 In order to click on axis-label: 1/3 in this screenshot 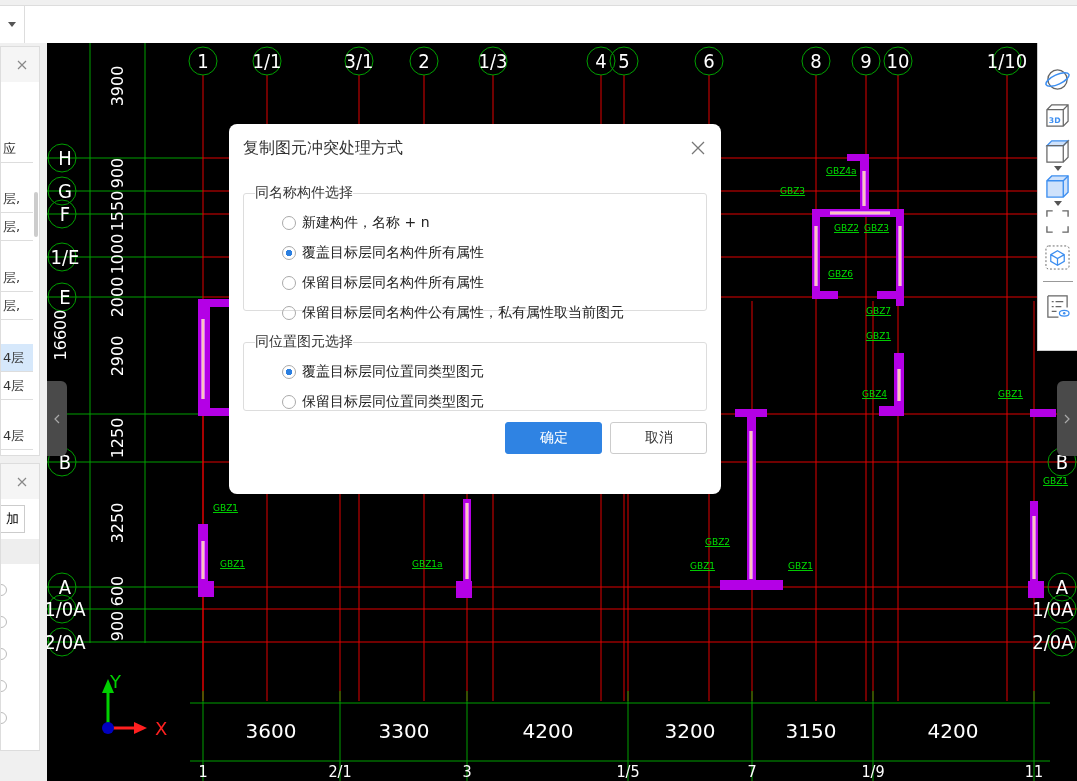, I will do `click(493, 61)`.